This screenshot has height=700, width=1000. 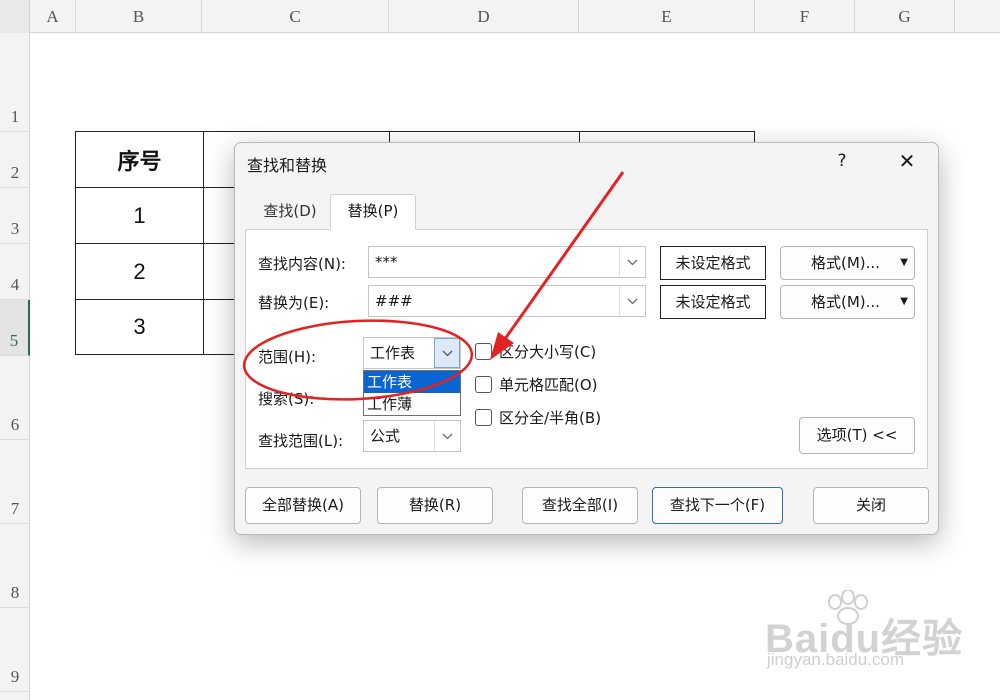 What do you see at coordinates (550, 418) in the screenshot?
I see `match-width-label: 区分全/半角(B)` at bounding box center [550, 418].